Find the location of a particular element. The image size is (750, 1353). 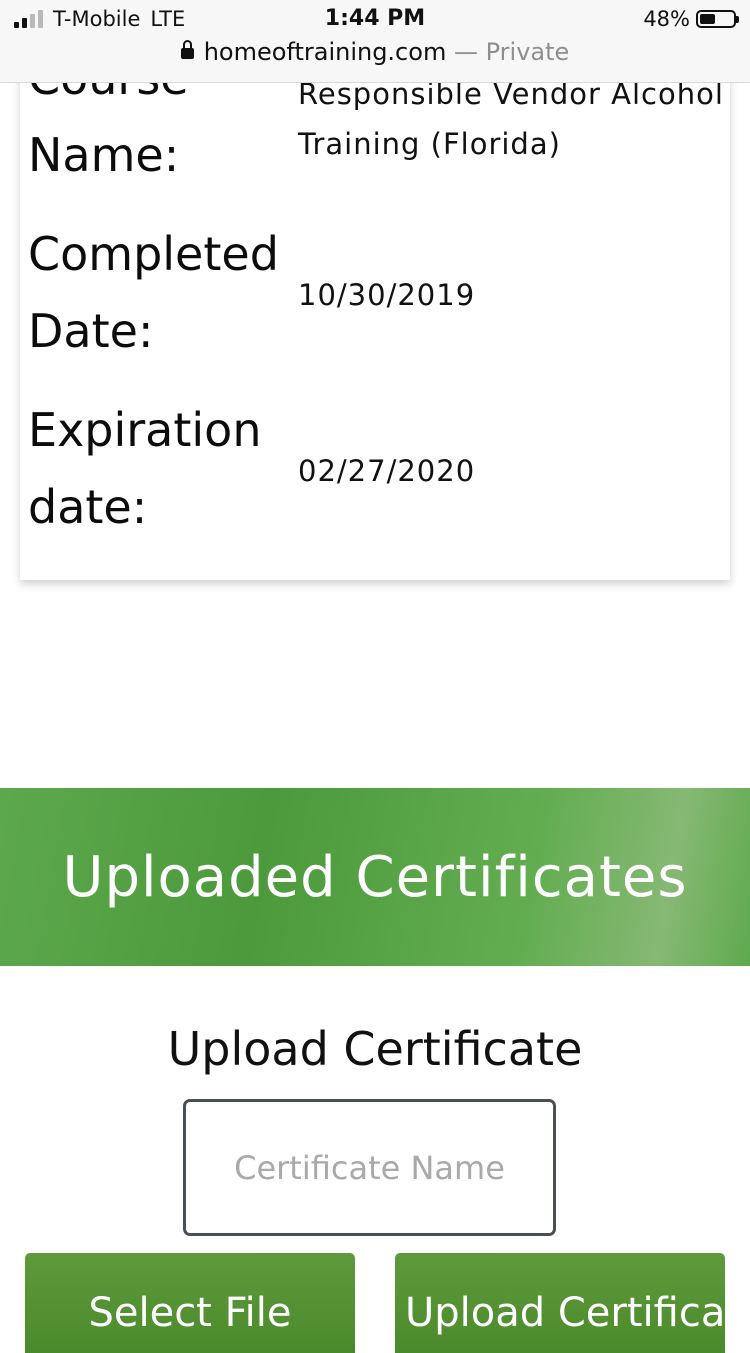

upload-certificate-button: Upload Certificate is located at coordinates (560, 1303).